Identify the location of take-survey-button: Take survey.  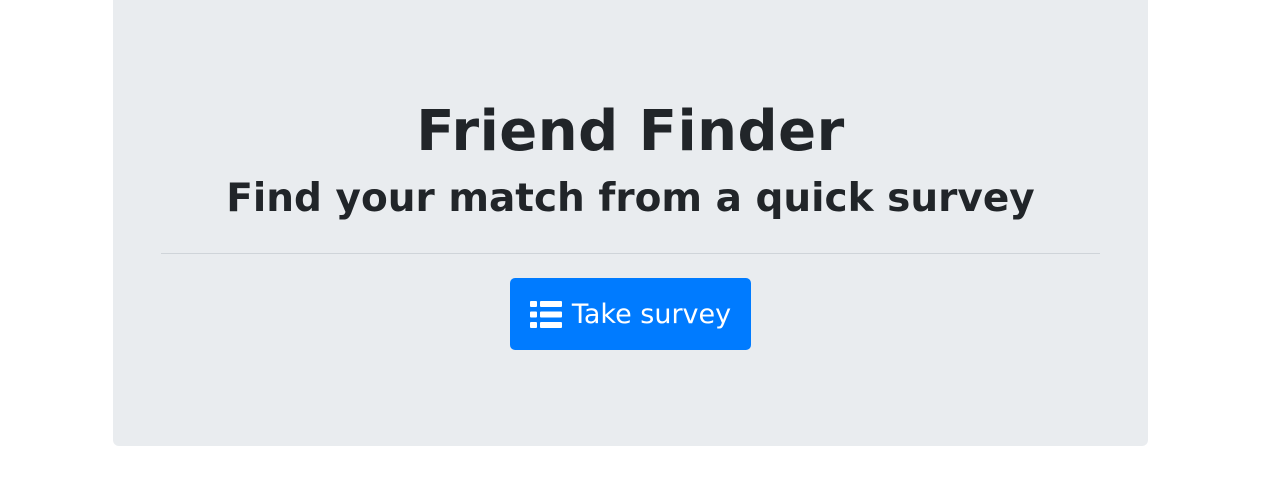
(630, 314).